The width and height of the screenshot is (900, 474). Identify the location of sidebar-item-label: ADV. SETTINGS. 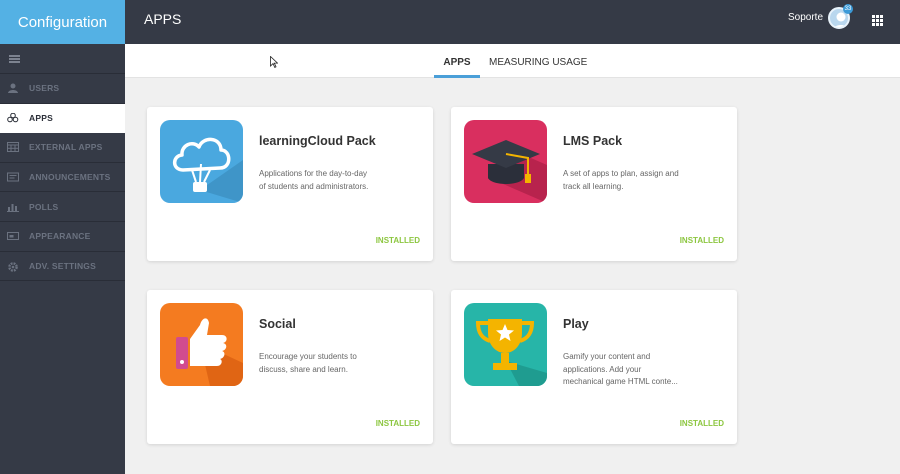
(62, 265).